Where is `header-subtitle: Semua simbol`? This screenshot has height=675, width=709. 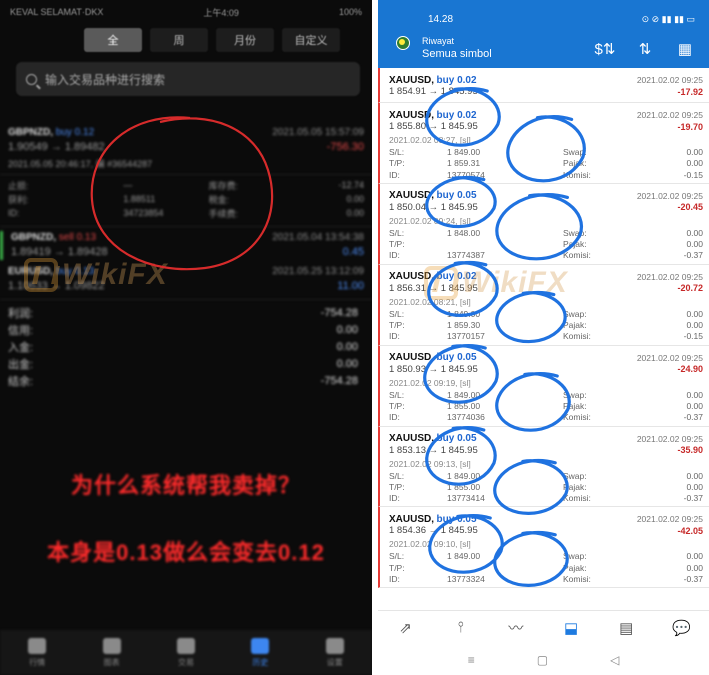 header-subtitle: Semua simbol is located at coordinates (457, 54).